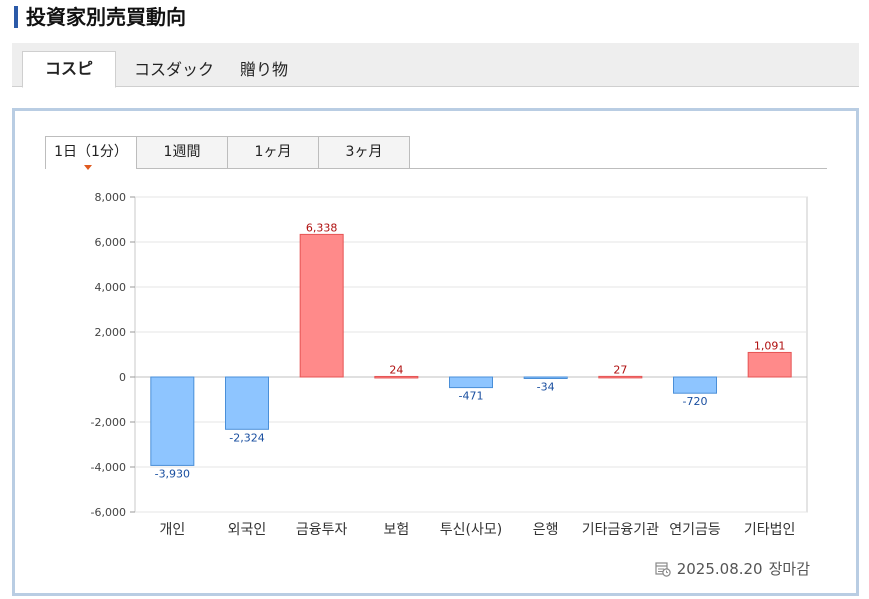  I want to click on footer-market-status: 장마감, so click(789, 569).